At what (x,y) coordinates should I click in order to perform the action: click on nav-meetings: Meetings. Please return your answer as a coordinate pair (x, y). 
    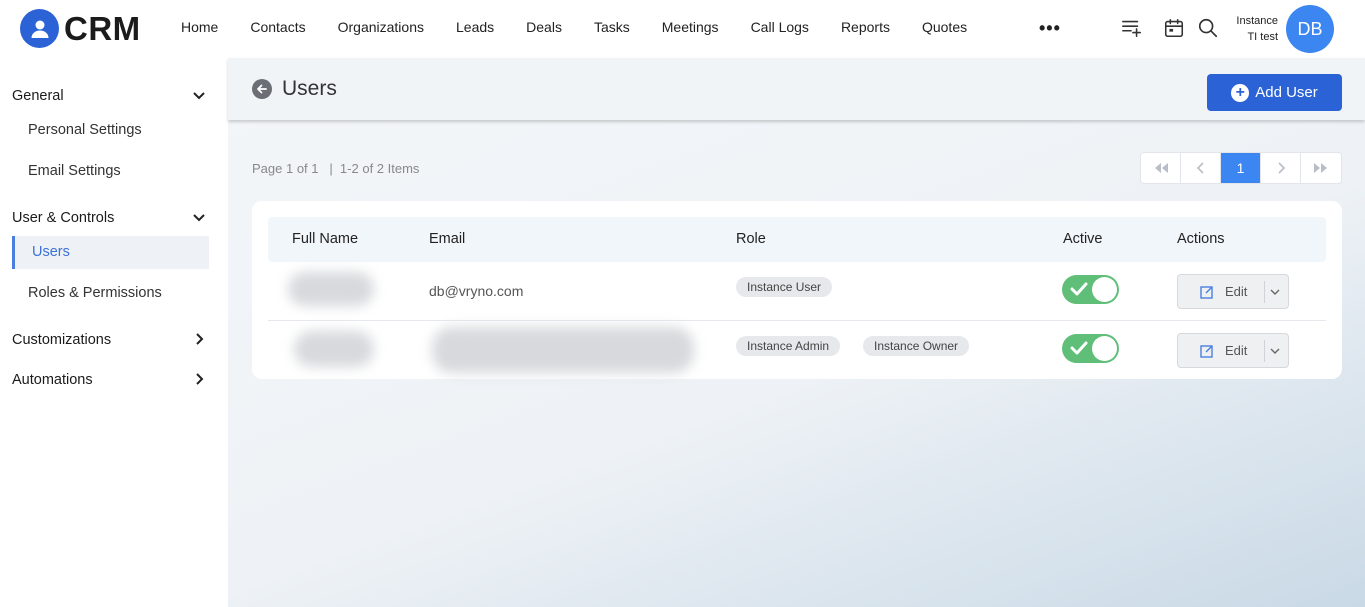
    Looking at the image, I should click on (690, 27).